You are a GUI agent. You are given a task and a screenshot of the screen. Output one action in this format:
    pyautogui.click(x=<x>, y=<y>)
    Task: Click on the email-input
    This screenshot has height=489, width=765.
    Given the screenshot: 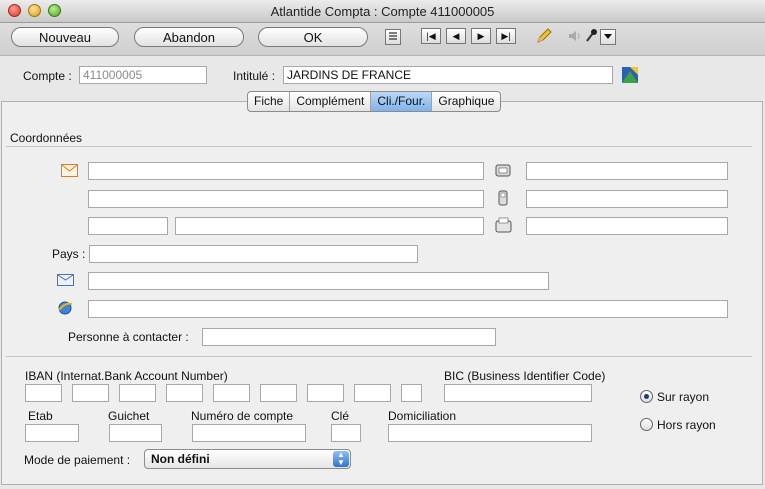 What is the action you would take?
    pyautogui.click(x=318, y=281)
    